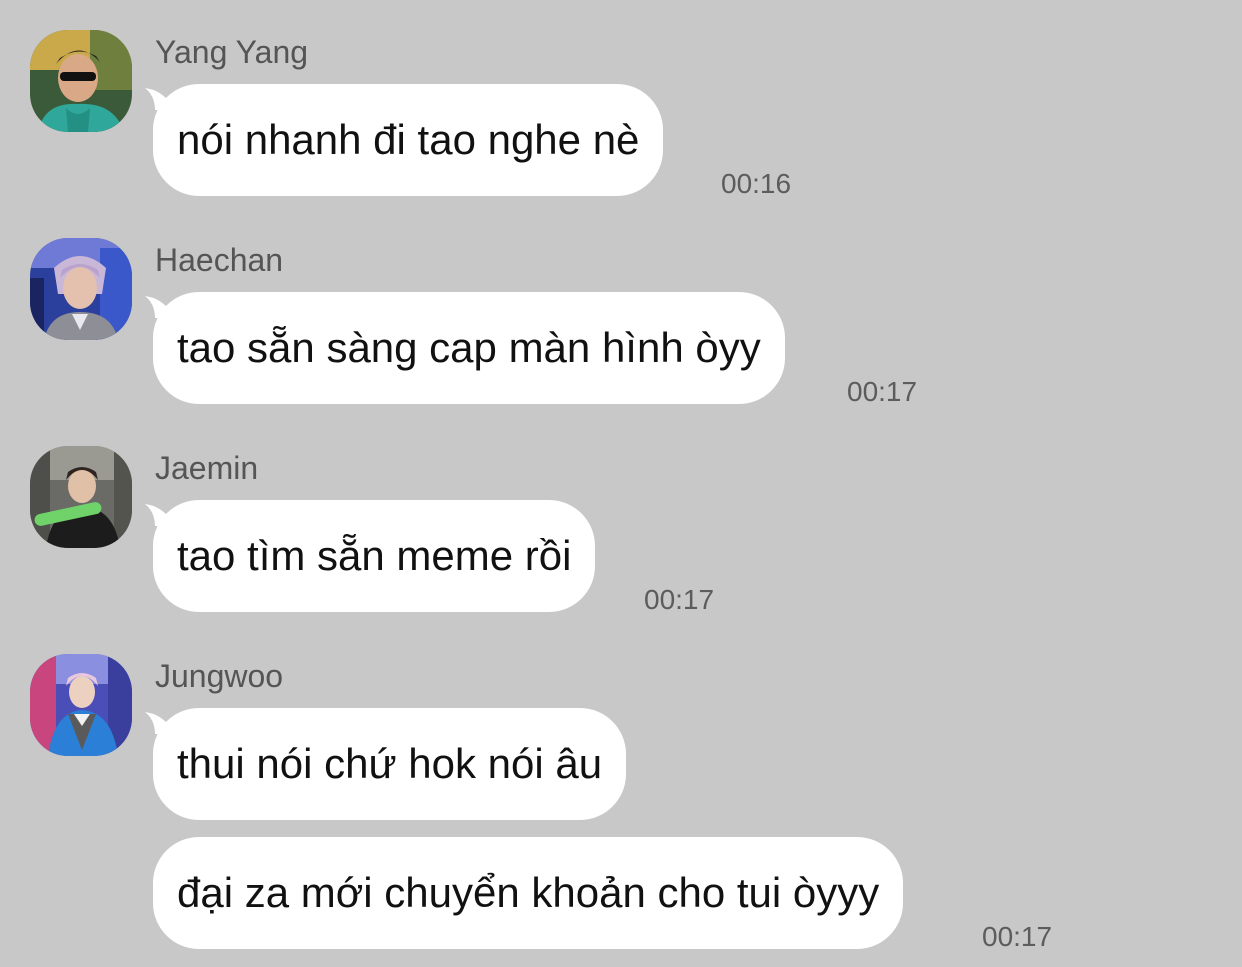 This screenshot has width=1242, height=967. I want to click on message-bubble: tao tìm sẵn meme rồi, so click(374, 556).